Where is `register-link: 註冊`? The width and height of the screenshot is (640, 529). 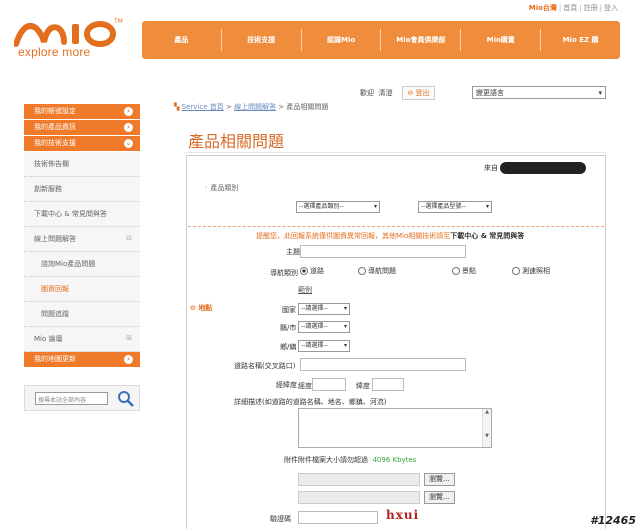 register-link: 註冊 is located at coordinates (591, 8).